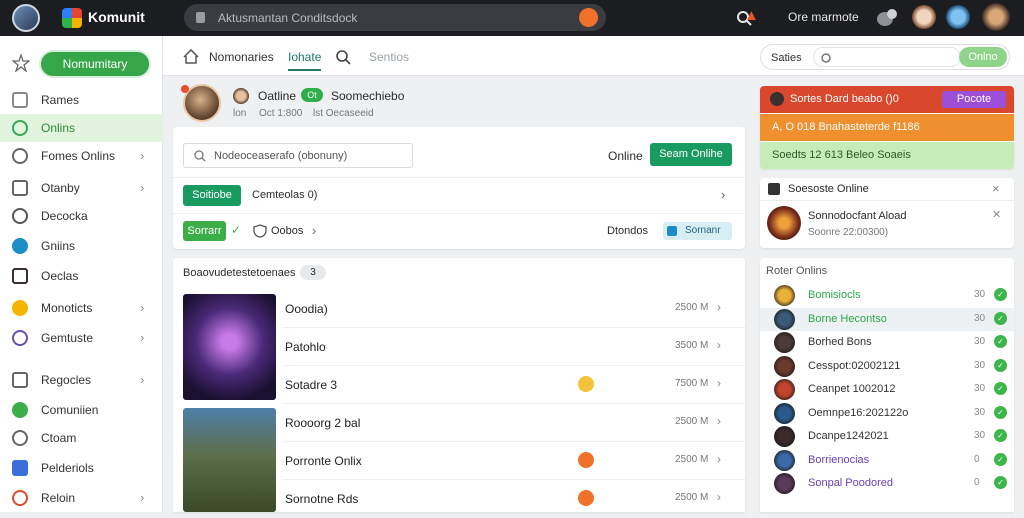  What do you see at coordinates (95, 64) in the screenshot?
I see `community-pill-button: Nomumitary` at bounding box center [95, 64].